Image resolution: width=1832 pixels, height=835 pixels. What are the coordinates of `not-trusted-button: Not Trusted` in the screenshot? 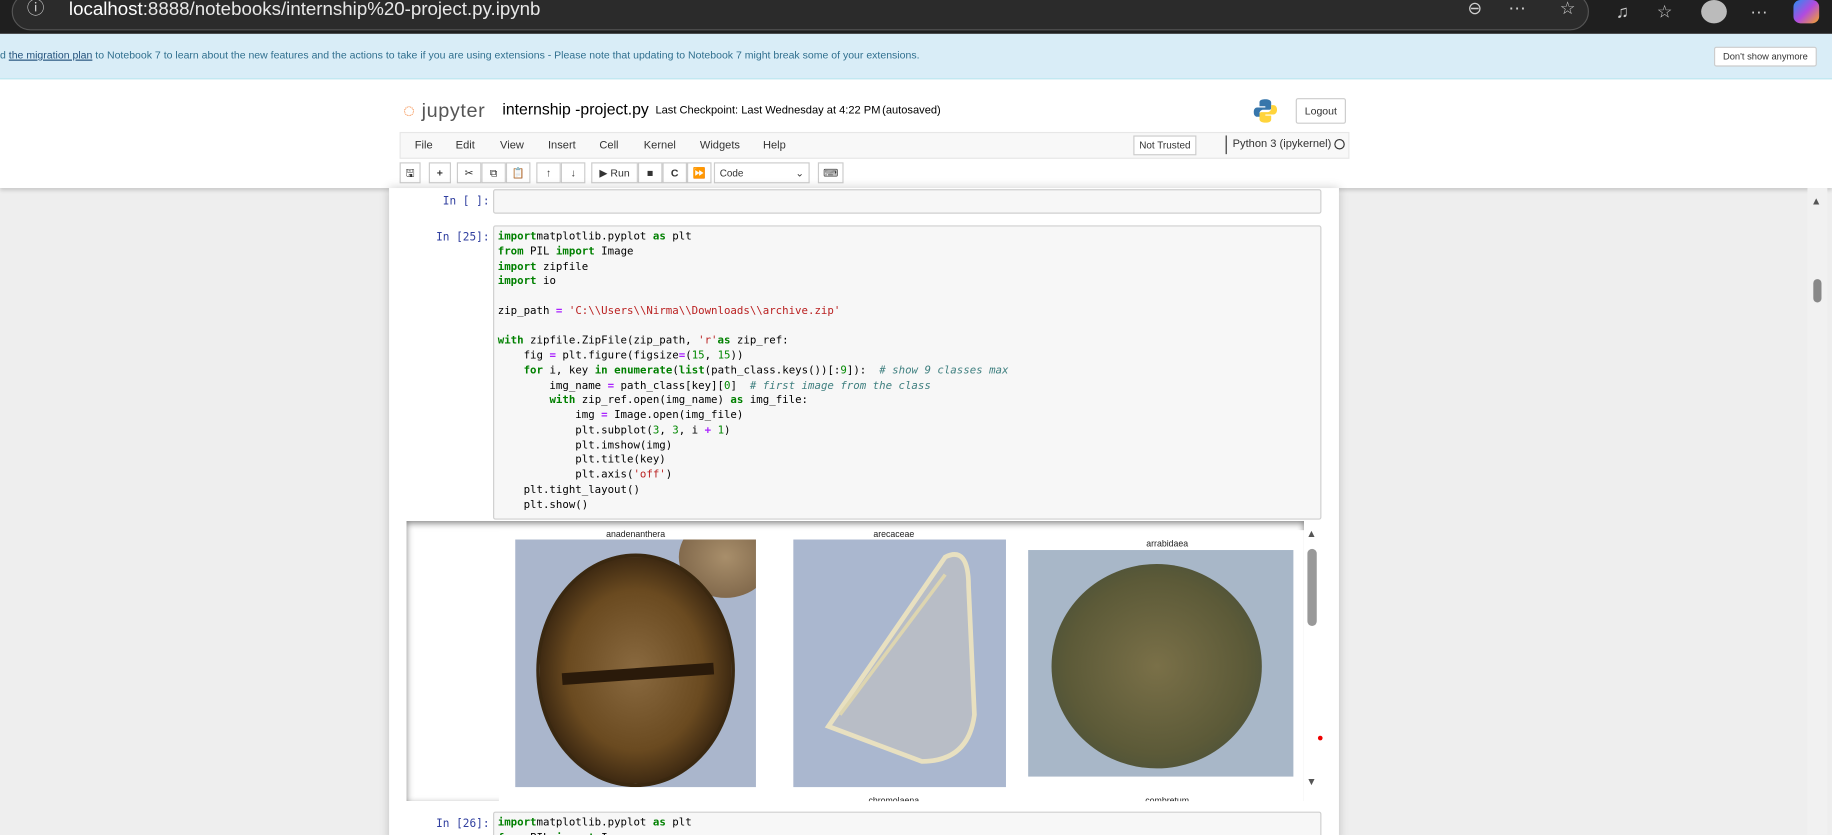 It's located at (1165, 145).